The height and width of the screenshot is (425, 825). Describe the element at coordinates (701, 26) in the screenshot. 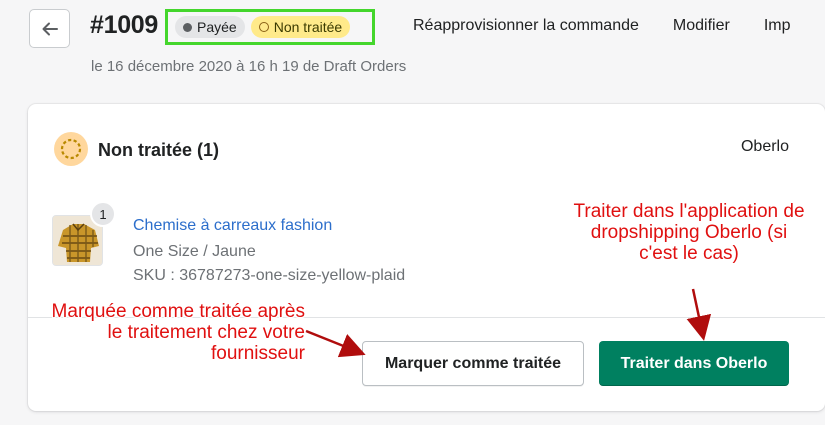

I see `edit-action: Modifier` at that location.